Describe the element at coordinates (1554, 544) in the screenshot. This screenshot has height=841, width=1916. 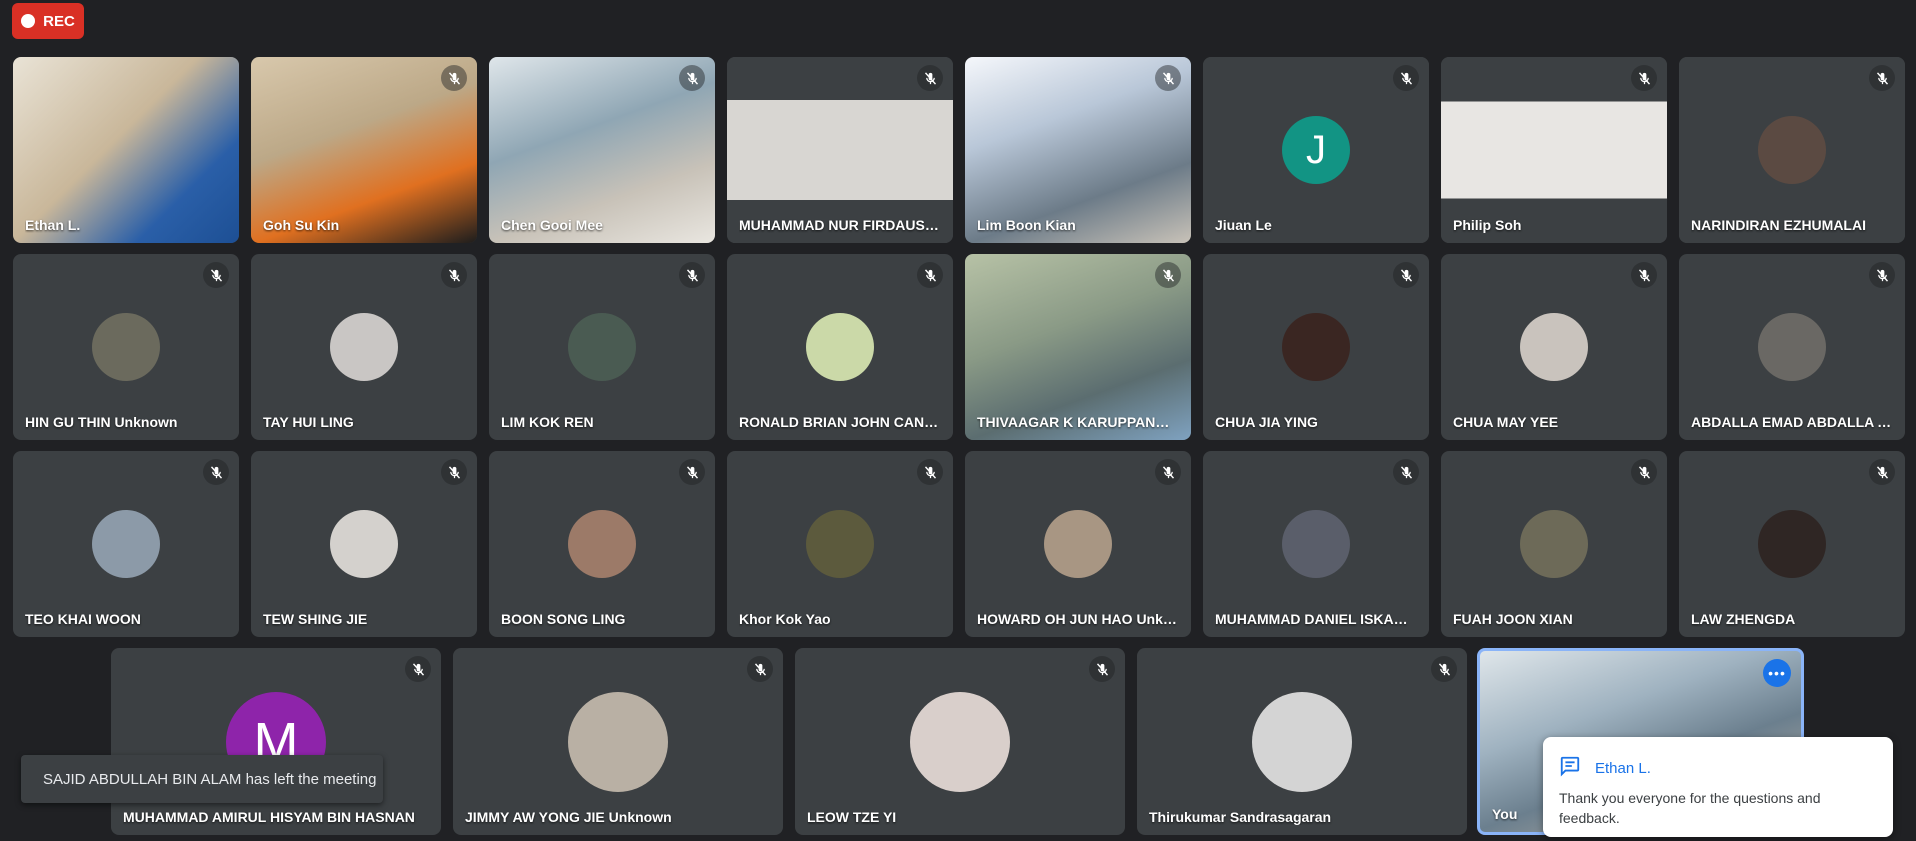
I see `participant-tile: FUAH JOON XIAN` at that location.